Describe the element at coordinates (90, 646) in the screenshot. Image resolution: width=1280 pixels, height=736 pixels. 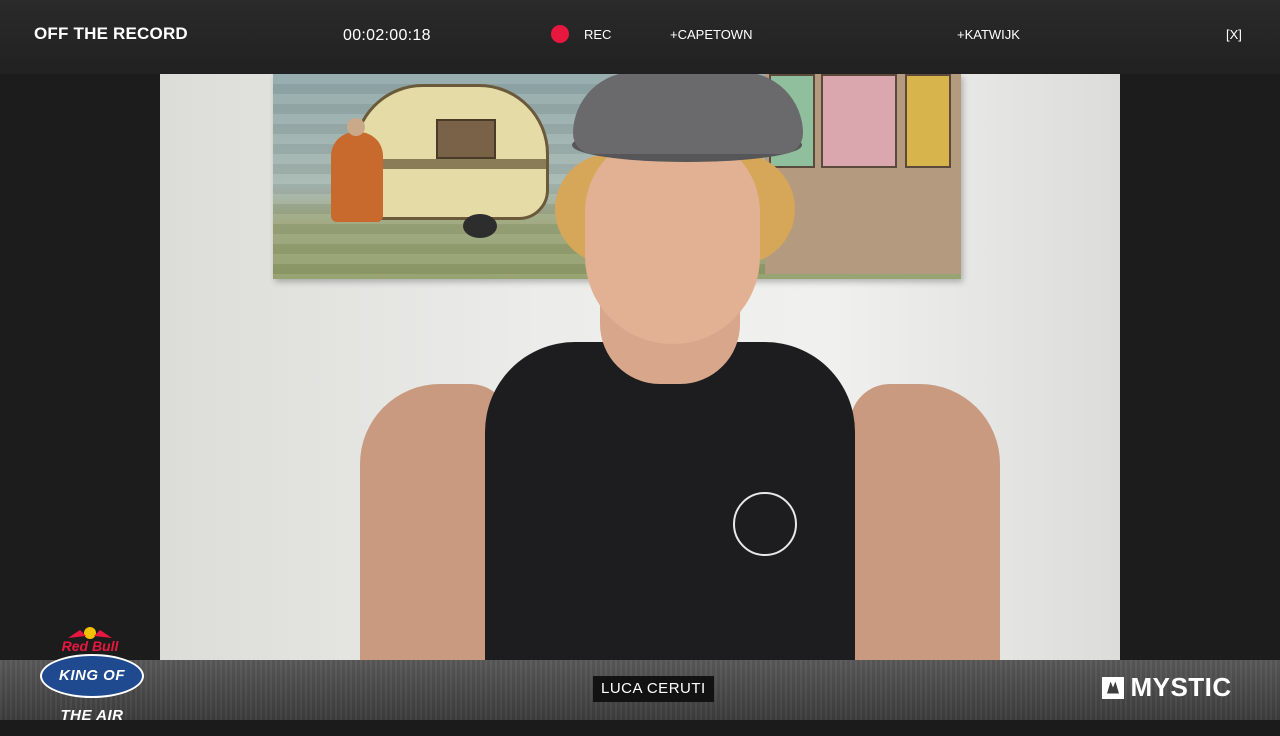
I see `redbull-brand: Red Bull` at that location.